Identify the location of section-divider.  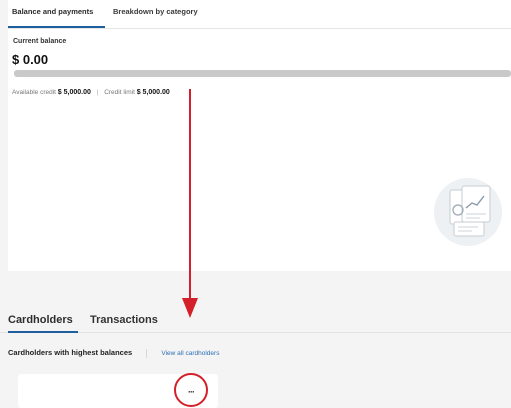
(147, 353).